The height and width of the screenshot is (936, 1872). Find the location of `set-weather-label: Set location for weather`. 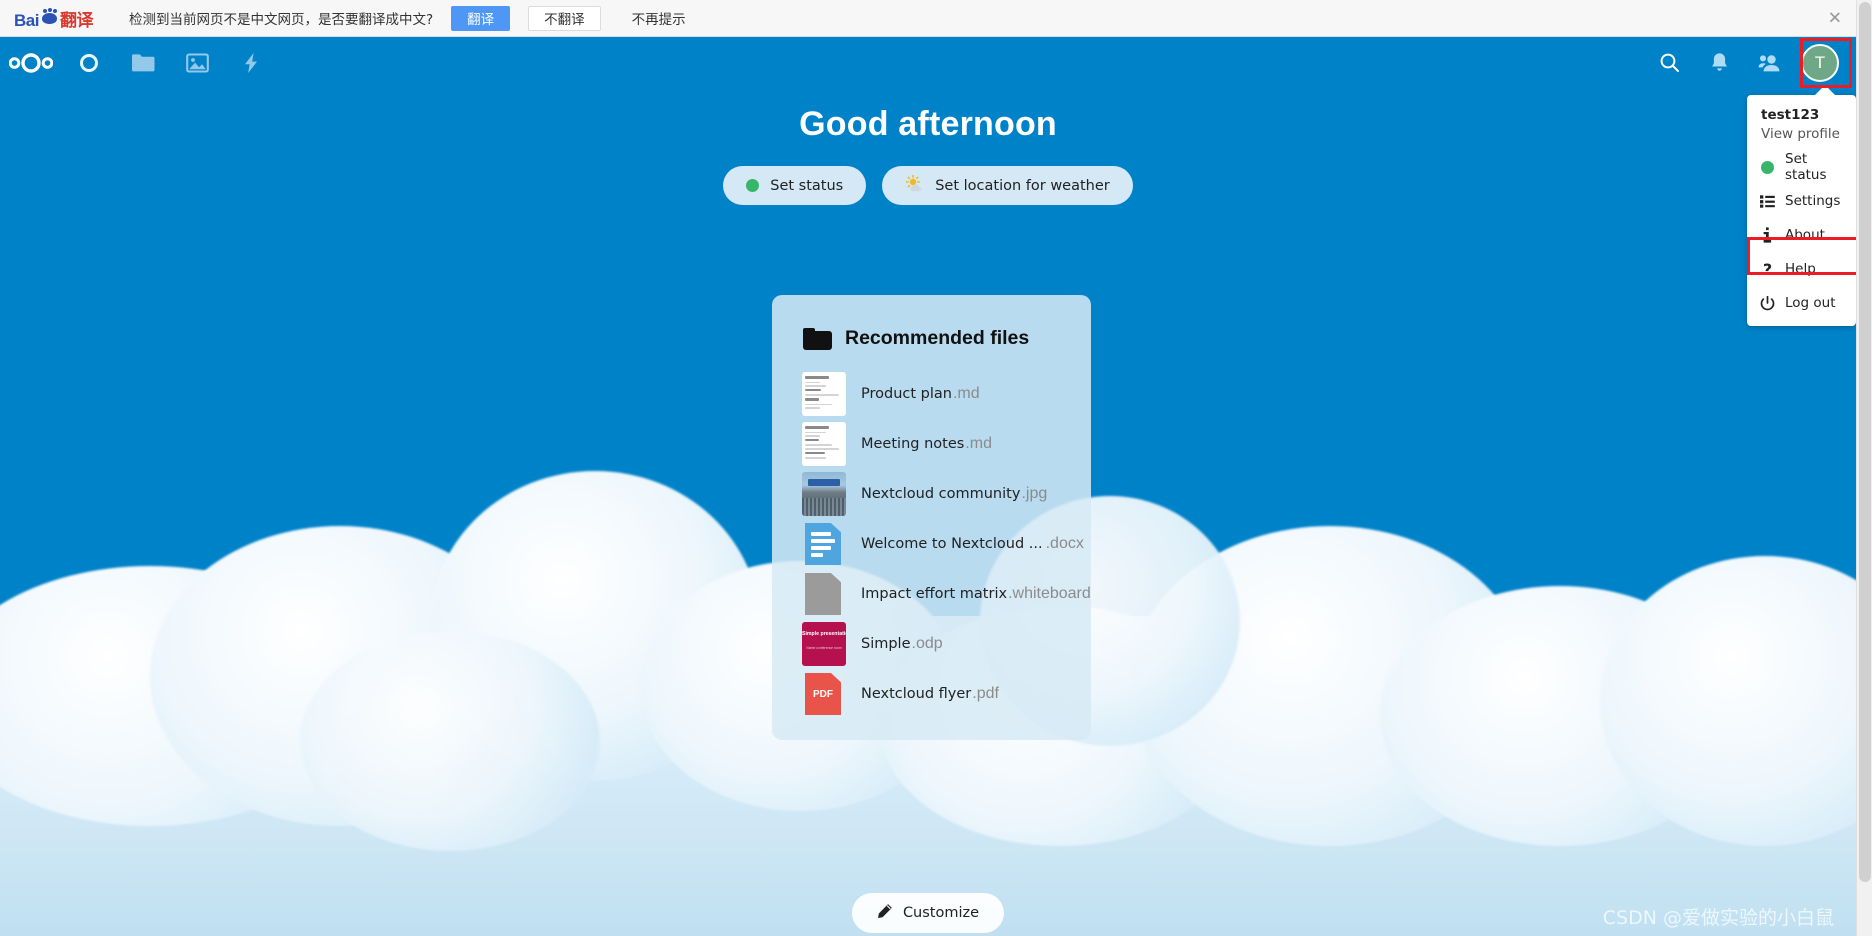

set-weather-label: Set location for weather is located at coordinates (1022, 185).